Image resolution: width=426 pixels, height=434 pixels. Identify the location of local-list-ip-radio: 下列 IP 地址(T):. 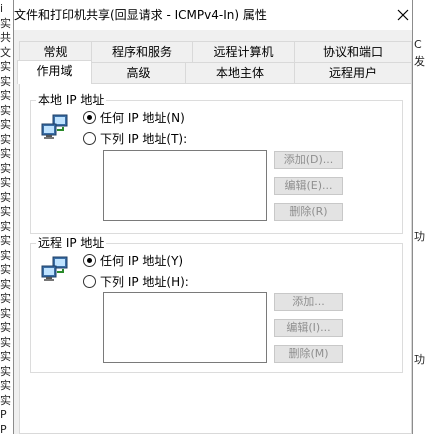
(135, 138).